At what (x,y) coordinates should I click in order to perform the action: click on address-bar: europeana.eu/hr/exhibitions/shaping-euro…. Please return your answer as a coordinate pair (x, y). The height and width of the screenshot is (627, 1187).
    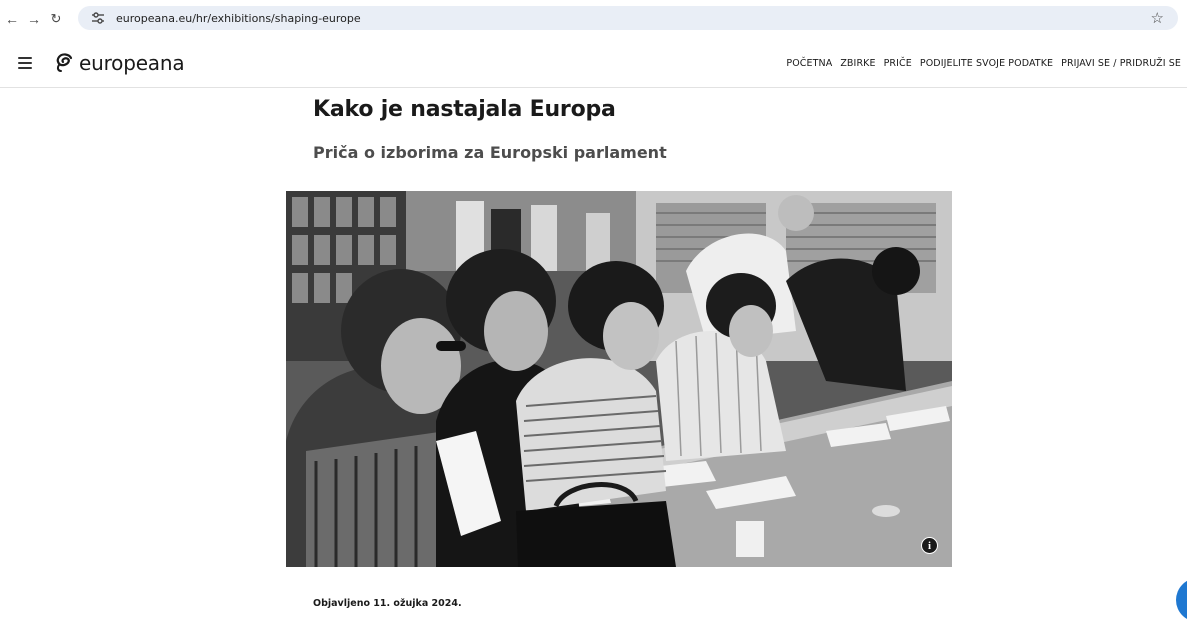
    Looking at the image, I should click on (628, 18).